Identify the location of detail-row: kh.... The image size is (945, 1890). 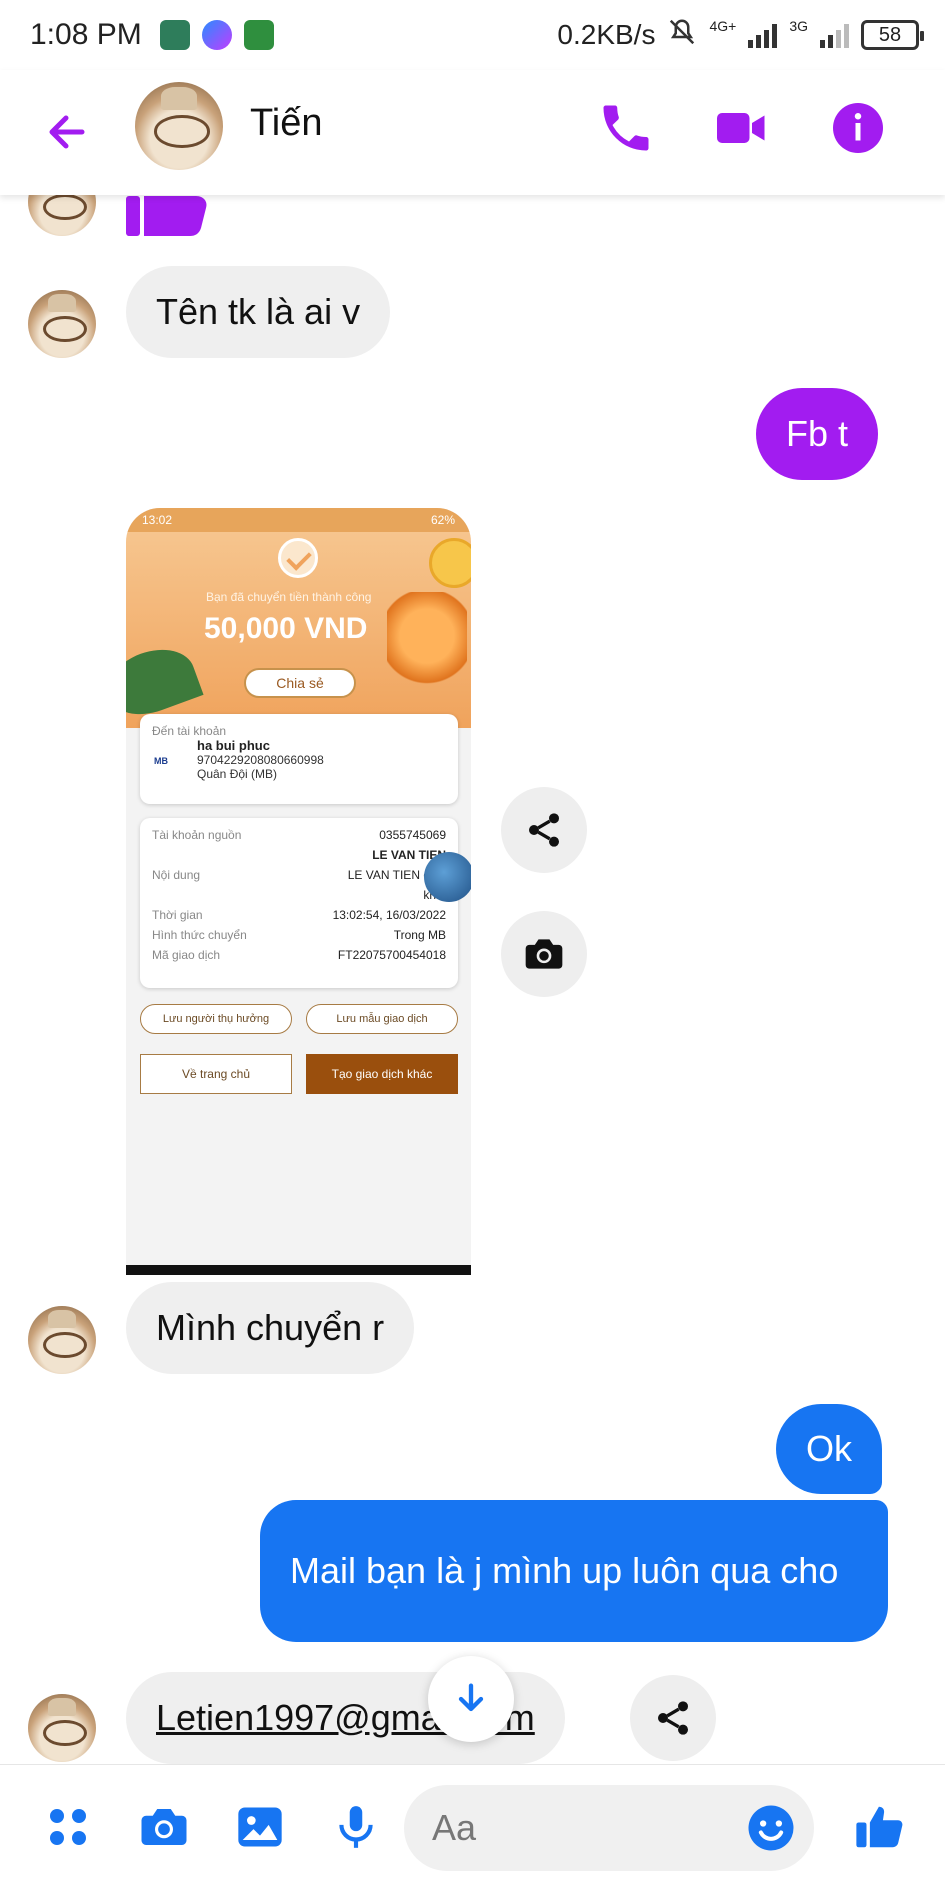
(299, 895).